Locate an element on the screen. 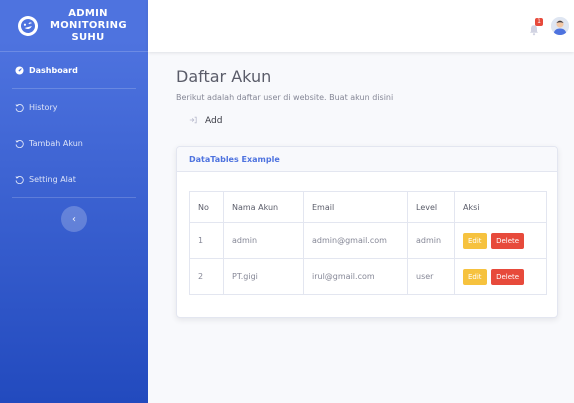 This screenshot has width=574, height=403. sidebar-item-label: Setting Alat is located at coordinates (52, 179).